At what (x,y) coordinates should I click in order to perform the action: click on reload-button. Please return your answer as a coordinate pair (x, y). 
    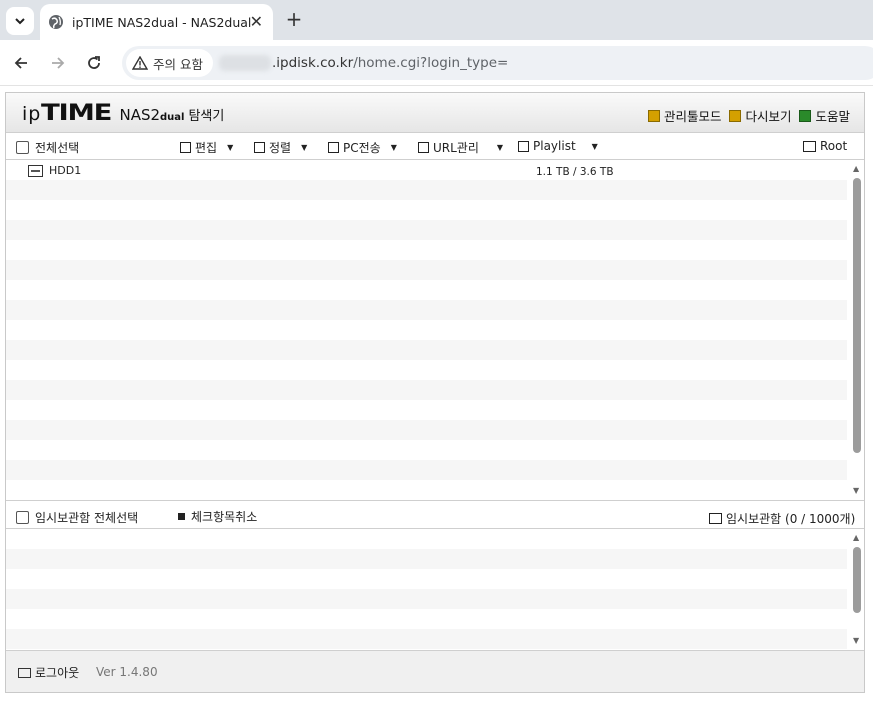
    Looking at the image, I should click on (94, 63).